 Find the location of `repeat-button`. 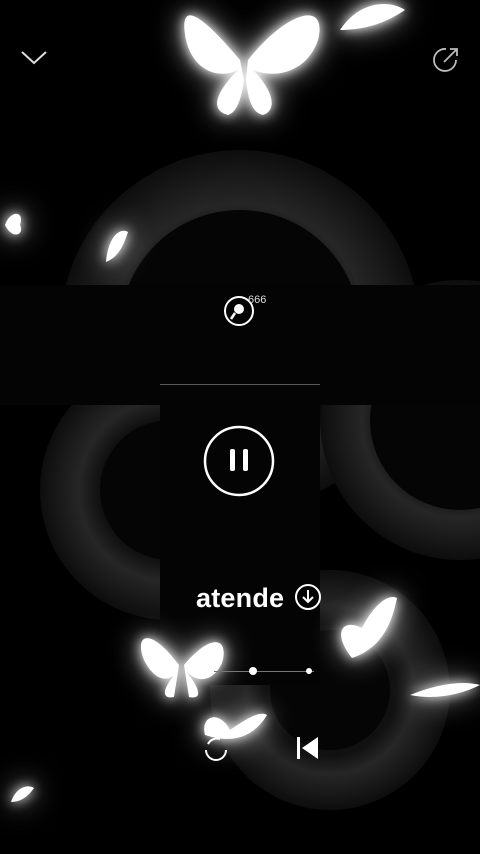

repeat-button is located at coordinates (216, 748).